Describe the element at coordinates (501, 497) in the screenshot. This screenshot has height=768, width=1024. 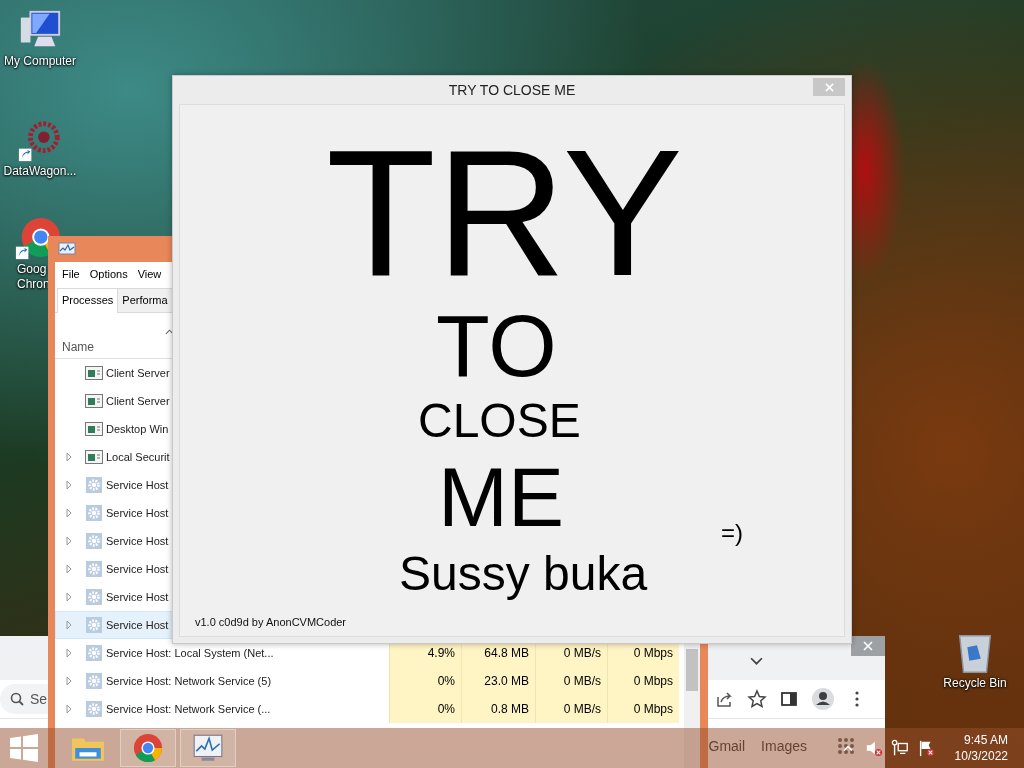
I see `dialog-label: ME` at that location.